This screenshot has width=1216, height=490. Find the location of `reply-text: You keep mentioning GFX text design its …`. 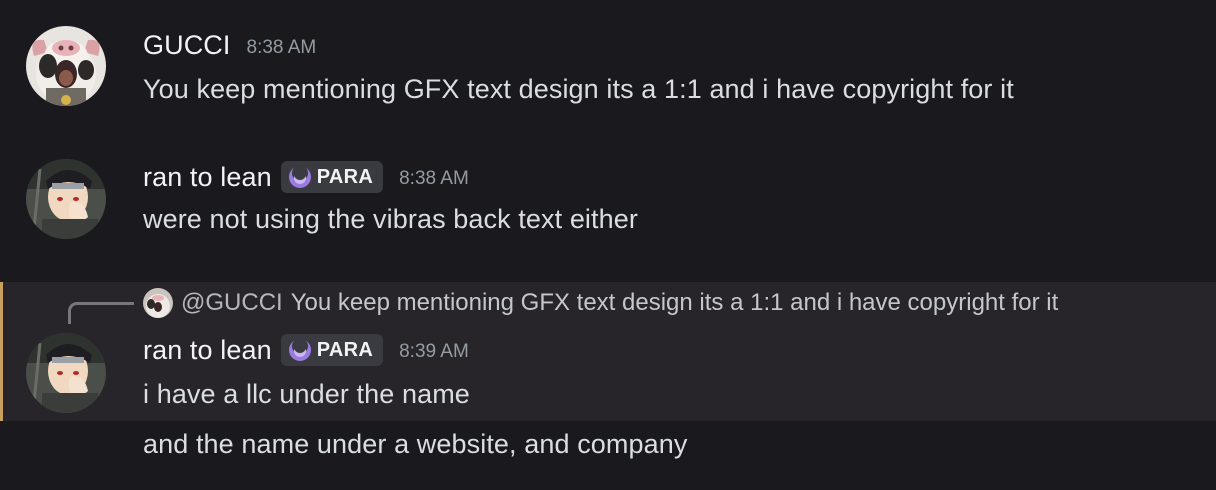

reply-text: You keep mentioning GFX text design its … is located at coordinates (675, 303).